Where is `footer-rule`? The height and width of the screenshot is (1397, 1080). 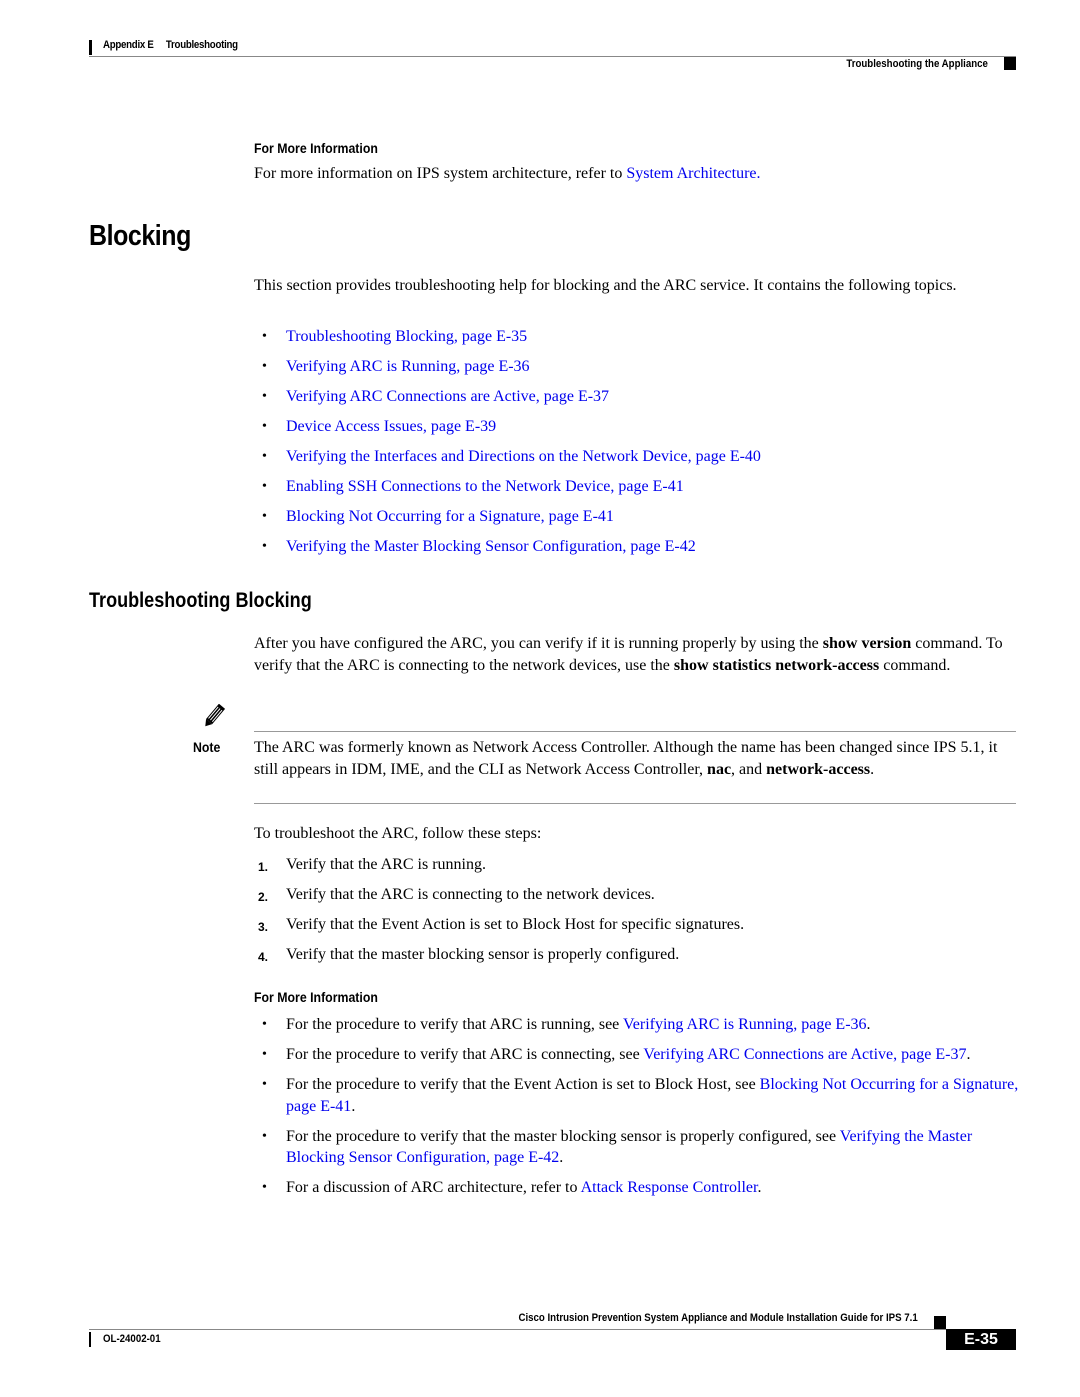 footer-rule is located at coordinates (519, 1329).